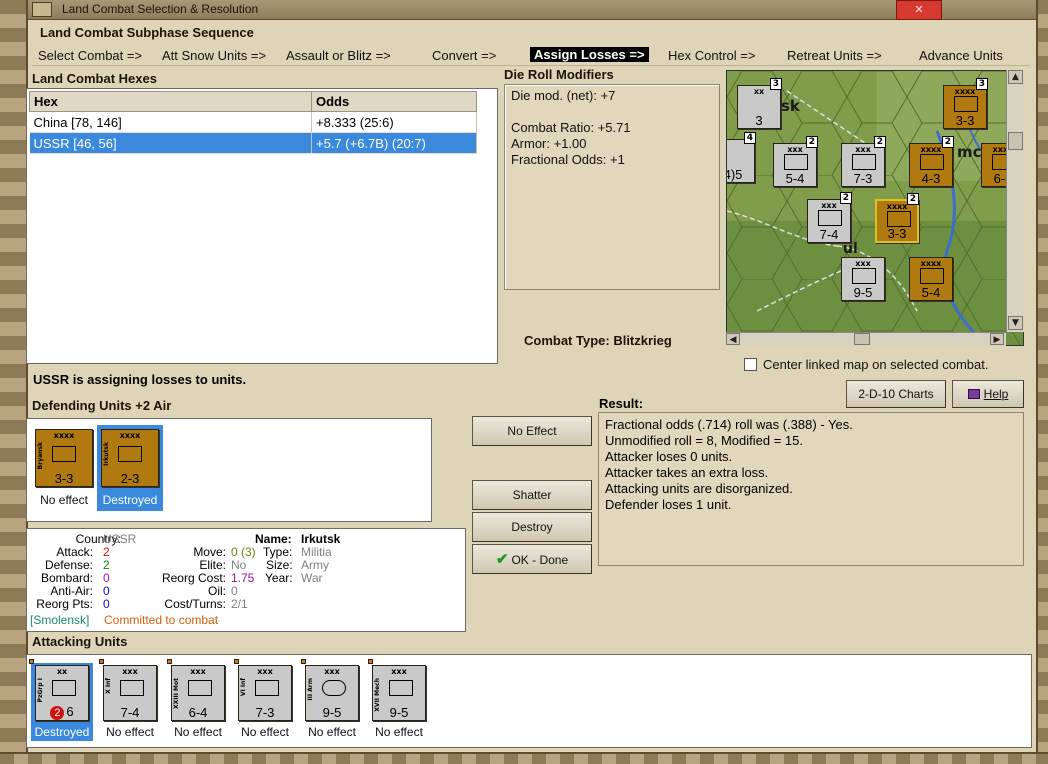 The image size is (1048, 764). Describe the element at coordinates (68, 565) in the screenshot. I see `defense-label: Defense:` at that location.